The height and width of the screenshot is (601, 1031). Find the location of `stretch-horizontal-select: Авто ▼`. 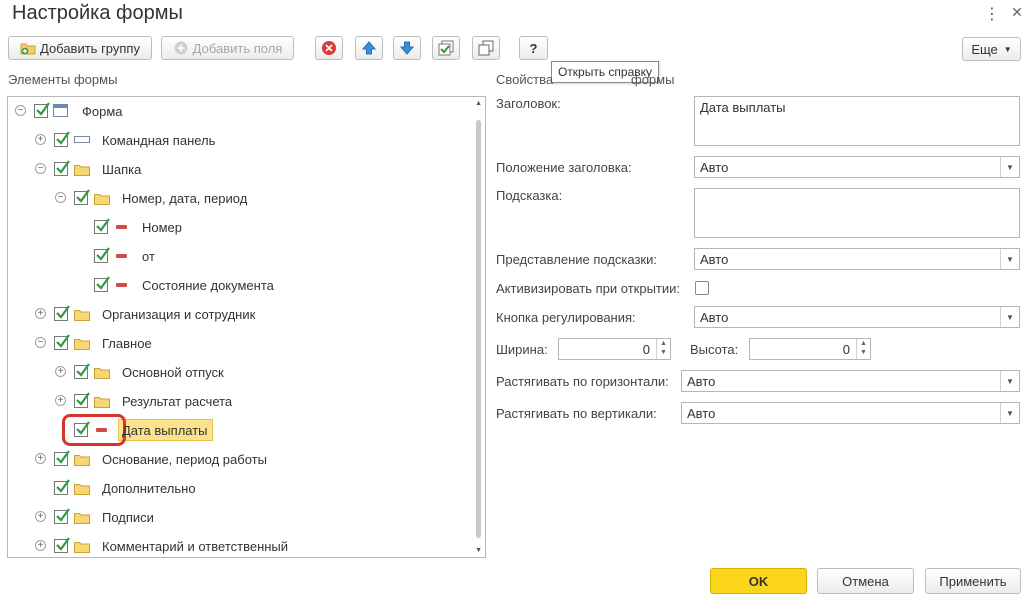

stretch-horizontal-select: Авто ▼ is located at coordinates (850, 381).